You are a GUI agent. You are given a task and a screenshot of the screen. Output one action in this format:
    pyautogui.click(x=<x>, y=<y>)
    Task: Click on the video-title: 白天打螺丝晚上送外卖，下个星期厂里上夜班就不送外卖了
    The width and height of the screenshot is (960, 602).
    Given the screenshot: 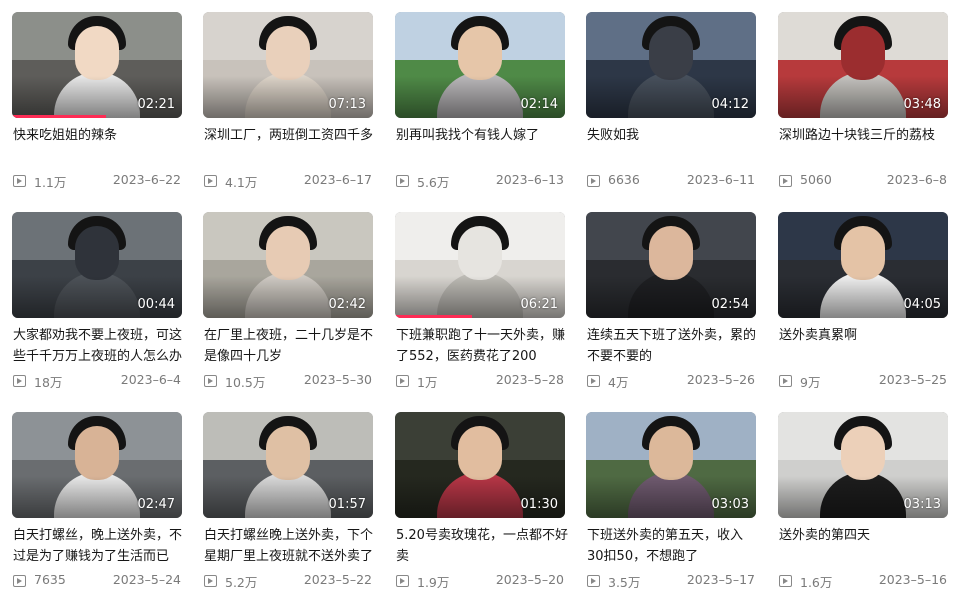 What is the action you would take?
    pyautogui.click(x=290, y=546)
    